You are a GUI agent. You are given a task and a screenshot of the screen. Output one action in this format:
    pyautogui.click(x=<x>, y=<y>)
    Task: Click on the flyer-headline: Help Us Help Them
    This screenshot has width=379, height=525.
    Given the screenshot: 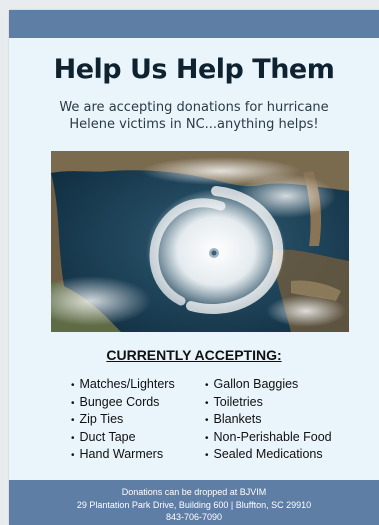 What is the action you would take?
    pyautogui.click(x=194, y=69)
    